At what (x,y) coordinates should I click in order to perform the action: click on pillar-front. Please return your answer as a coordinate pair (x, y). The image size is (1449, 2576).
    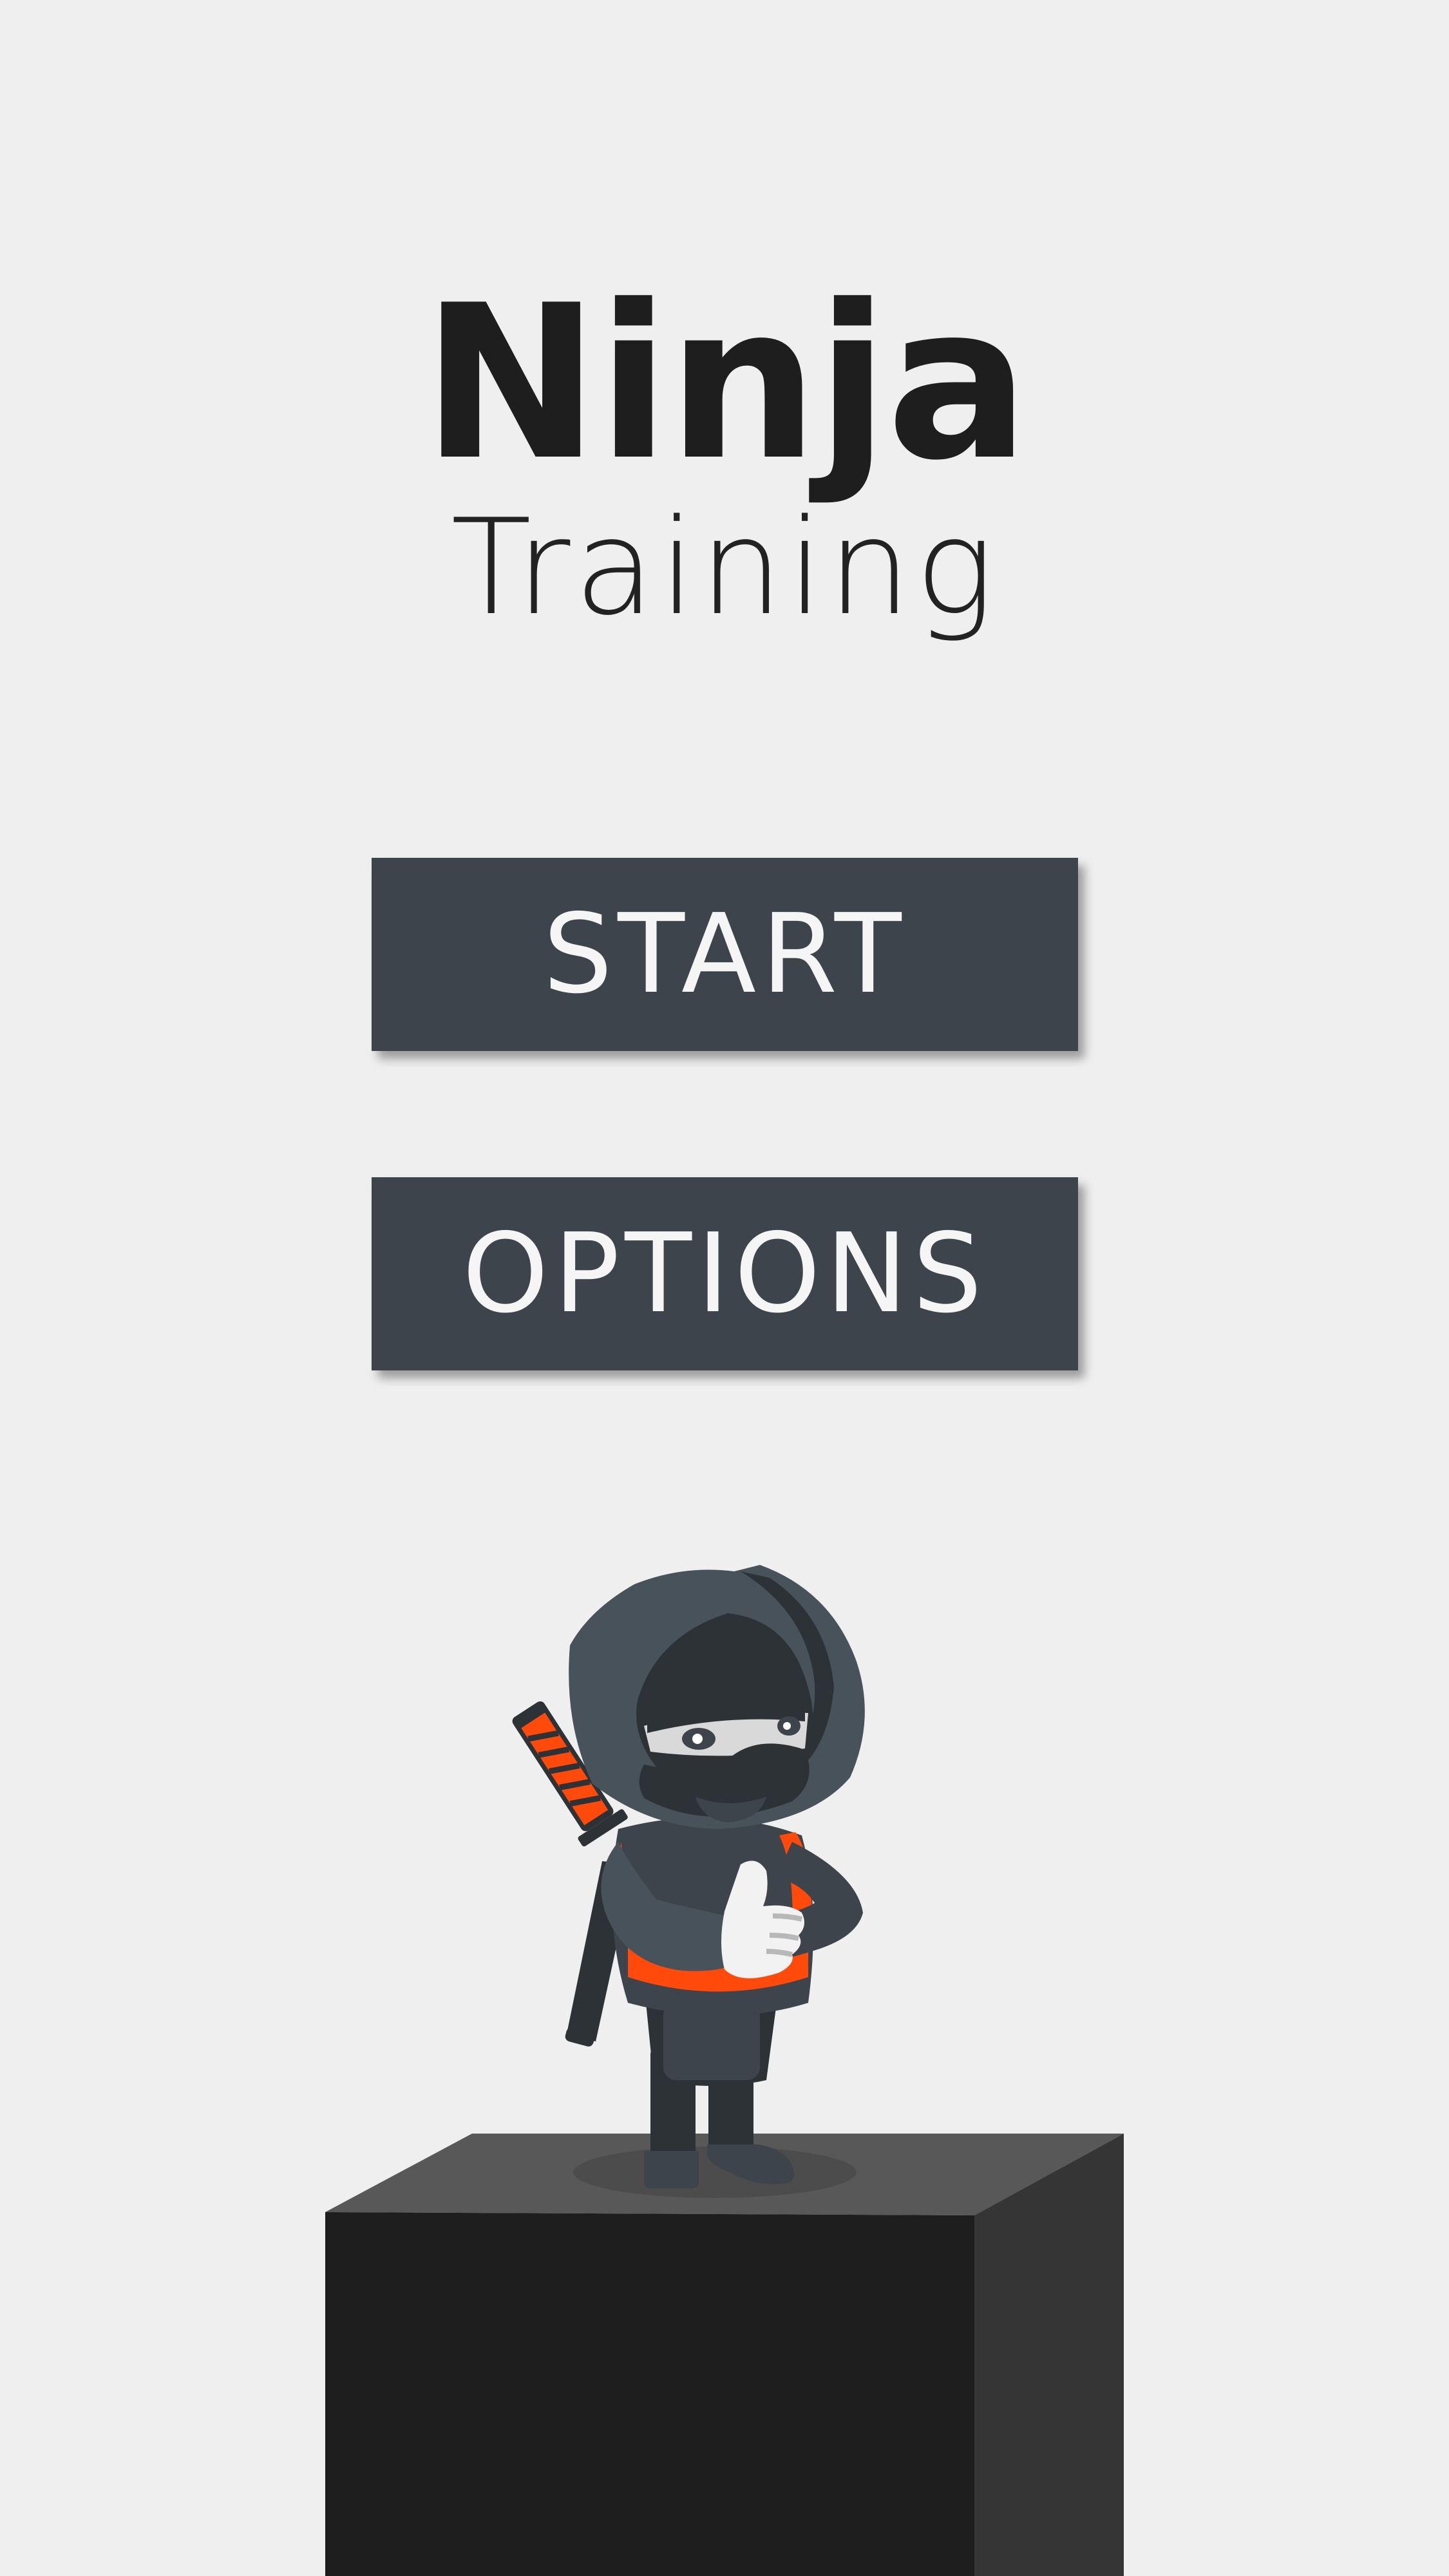
    Looking at the image, I should click on (650, 2394).